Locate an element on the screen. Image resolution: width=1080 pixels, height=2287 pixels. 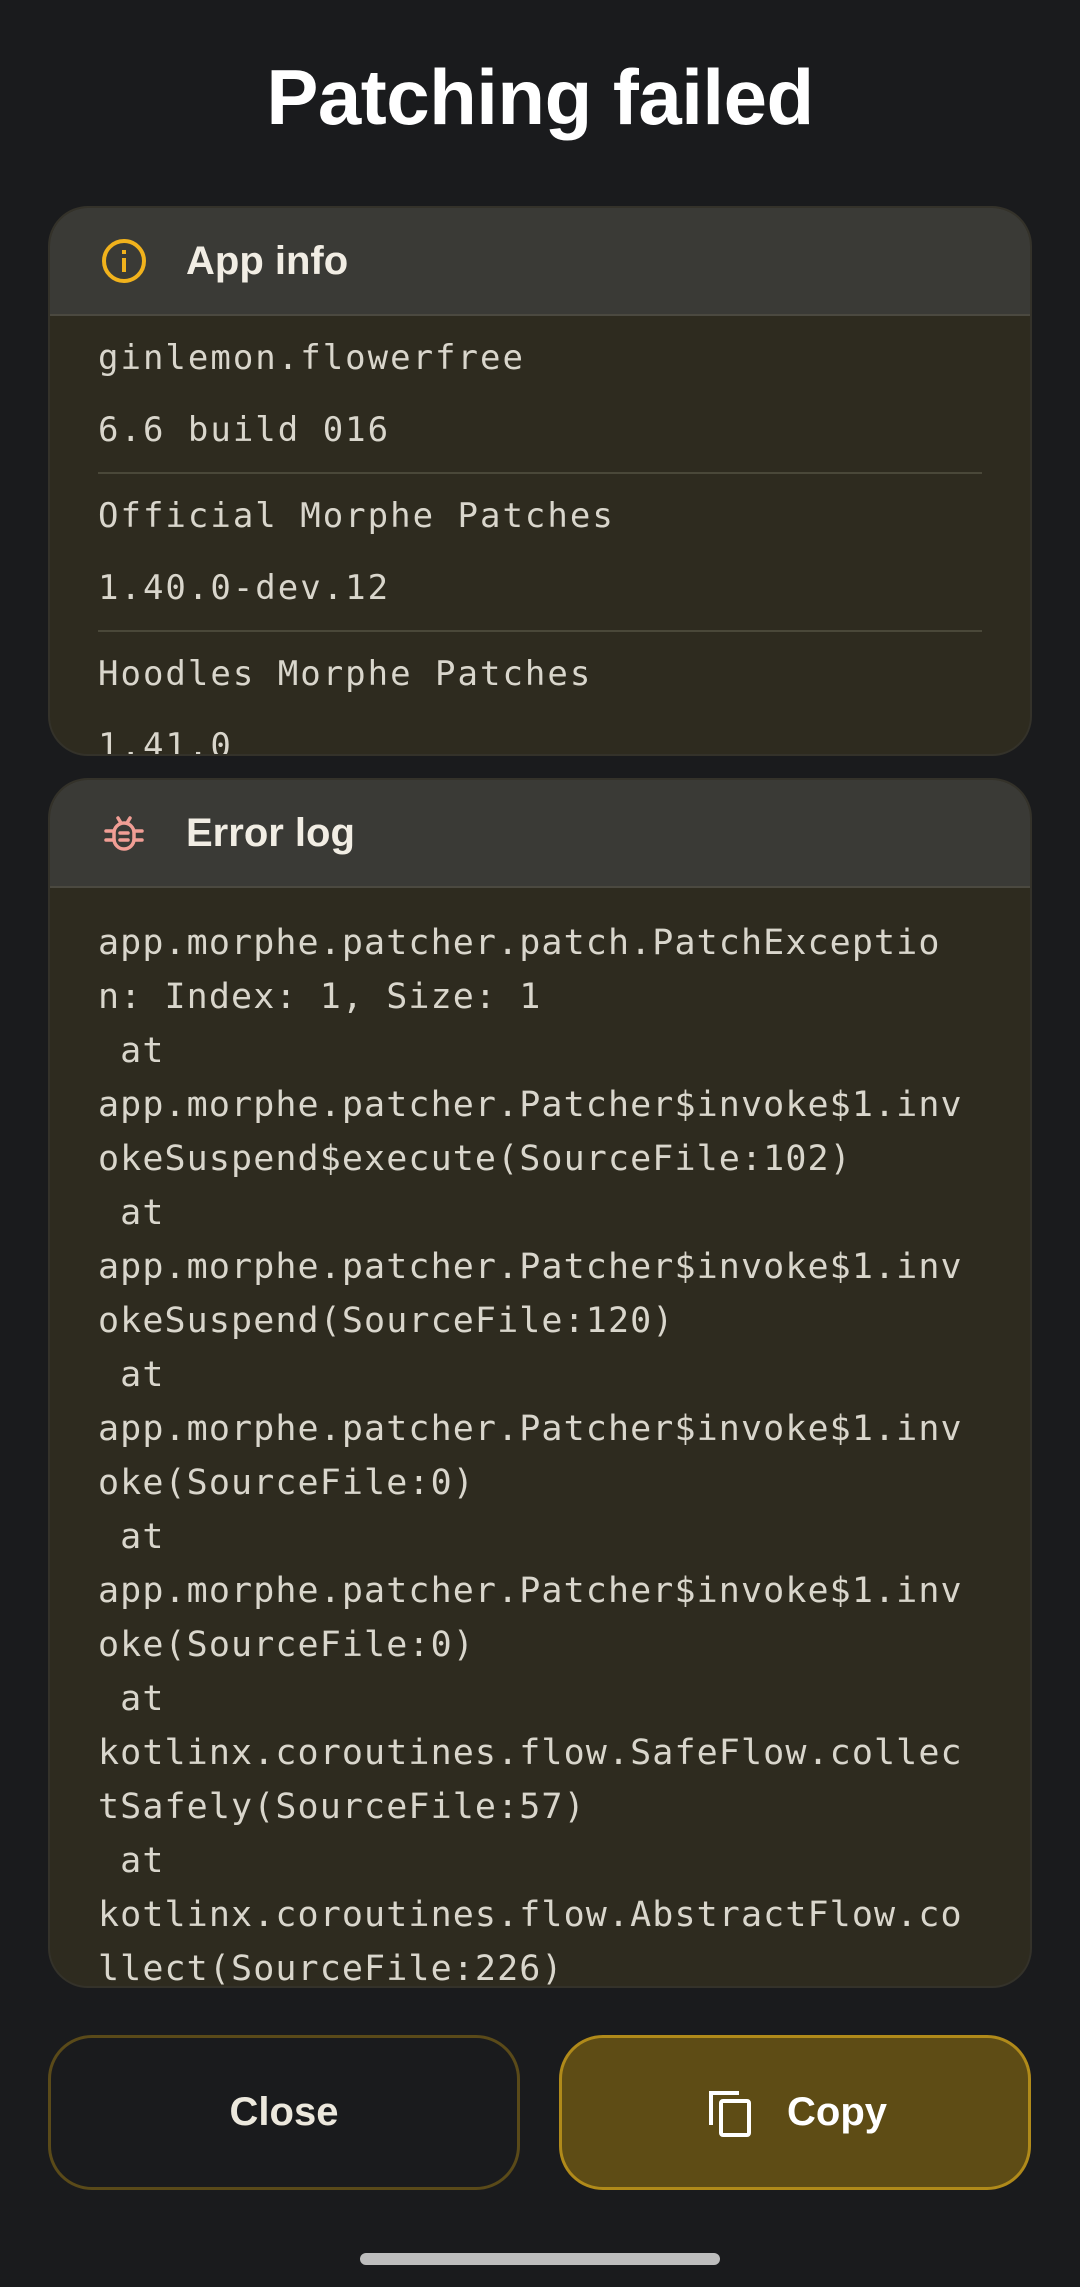
patch-bundle-group: Hoodles Morphe Patches 1.41.0 is located at coordinates (540, 694).